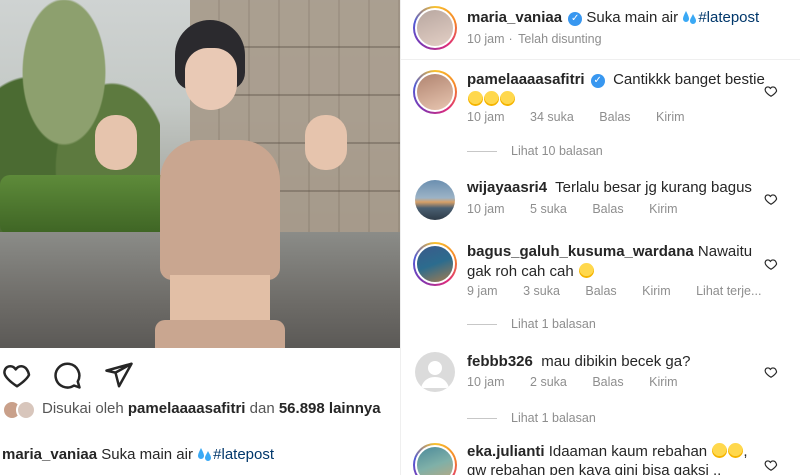 Image resolution: width=800 pixels, height=475 pixels. What do you see at coordinates (486, 39) in the screenshot?
I see `post-time: 10 jam` at bounding box center [486, 39].